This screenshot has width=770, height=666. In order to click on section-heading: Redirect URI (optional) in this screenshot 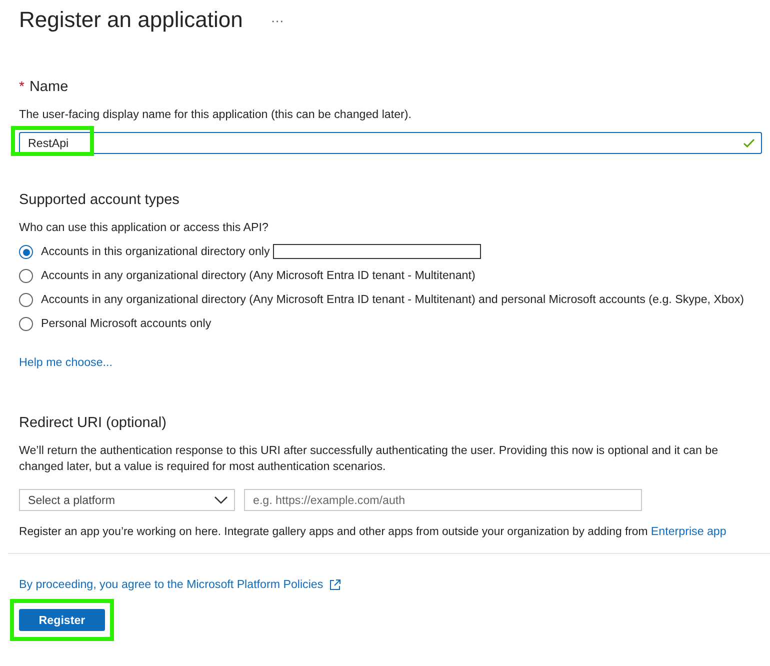, I will do `click(93, 423)`.